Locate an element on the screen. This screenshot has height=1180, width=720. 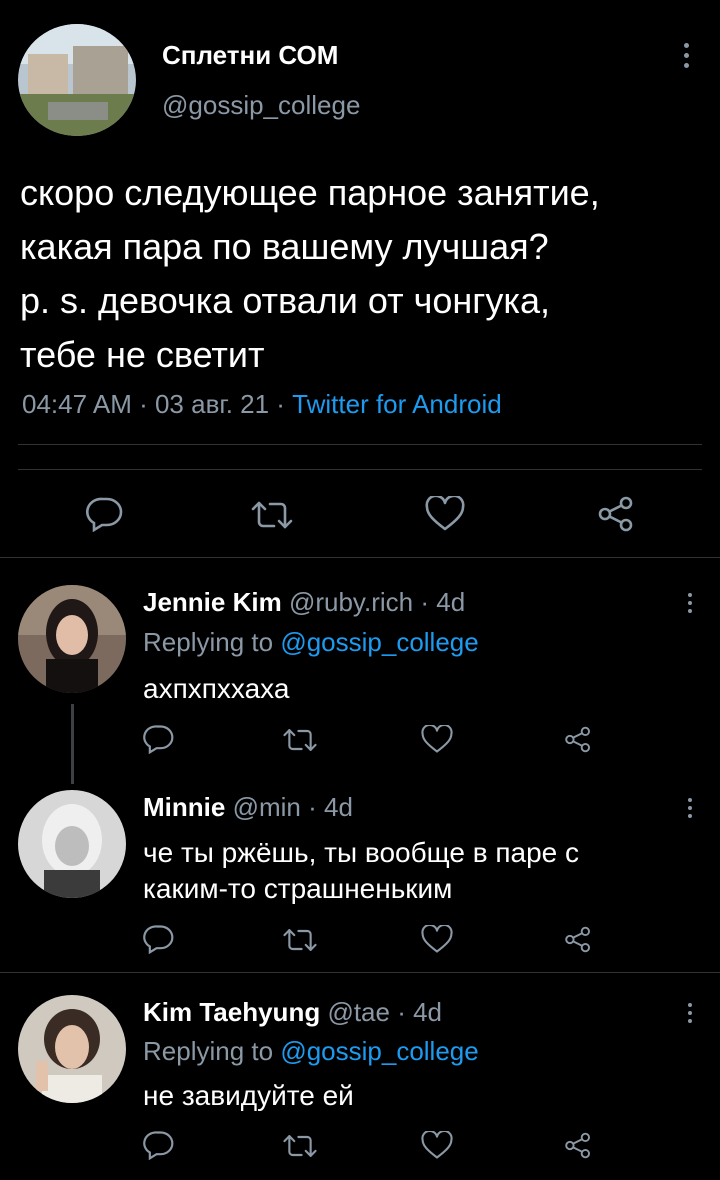
reply-header: Minnie @min · 4d is located at coordinates (248, 807).